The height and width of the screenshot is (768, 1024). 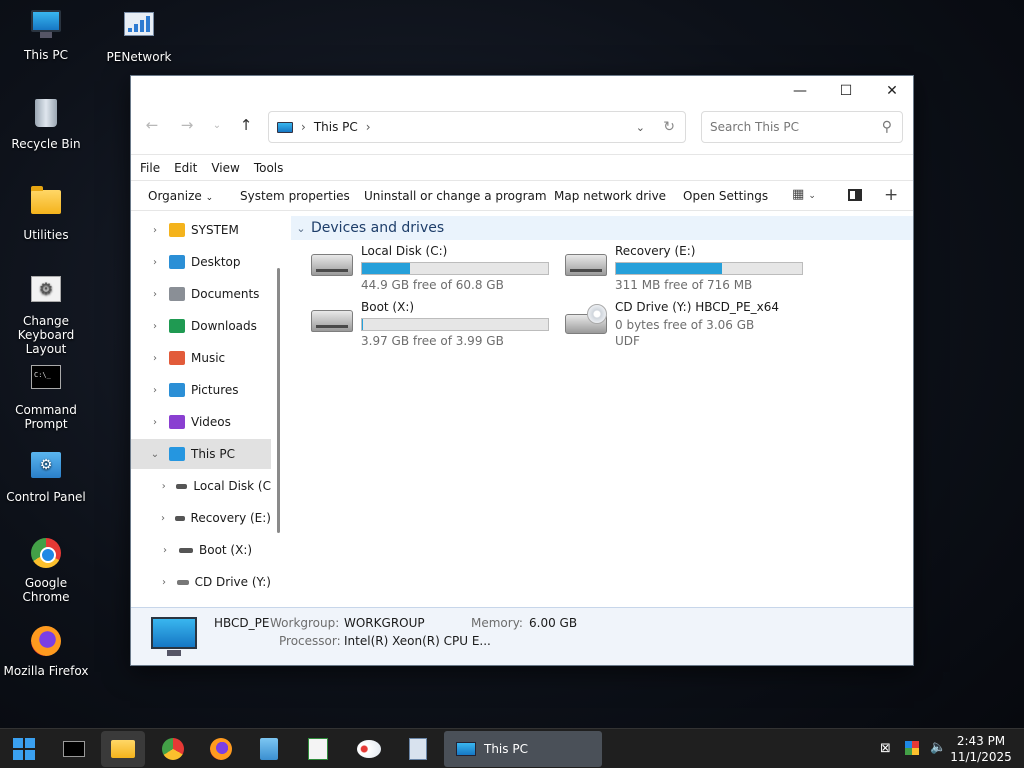 I want to click on clock-time: 2:43 PM, so click(x=981, y=741).